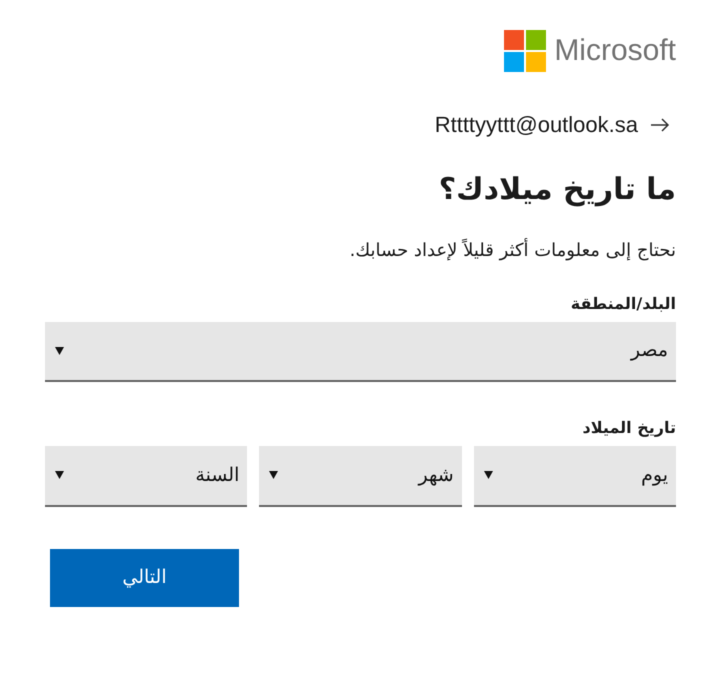  Describe the element at coordinates (629, 427) in the screenshot. I see `birthdate-label: تاريخ الميلاد` at that location.